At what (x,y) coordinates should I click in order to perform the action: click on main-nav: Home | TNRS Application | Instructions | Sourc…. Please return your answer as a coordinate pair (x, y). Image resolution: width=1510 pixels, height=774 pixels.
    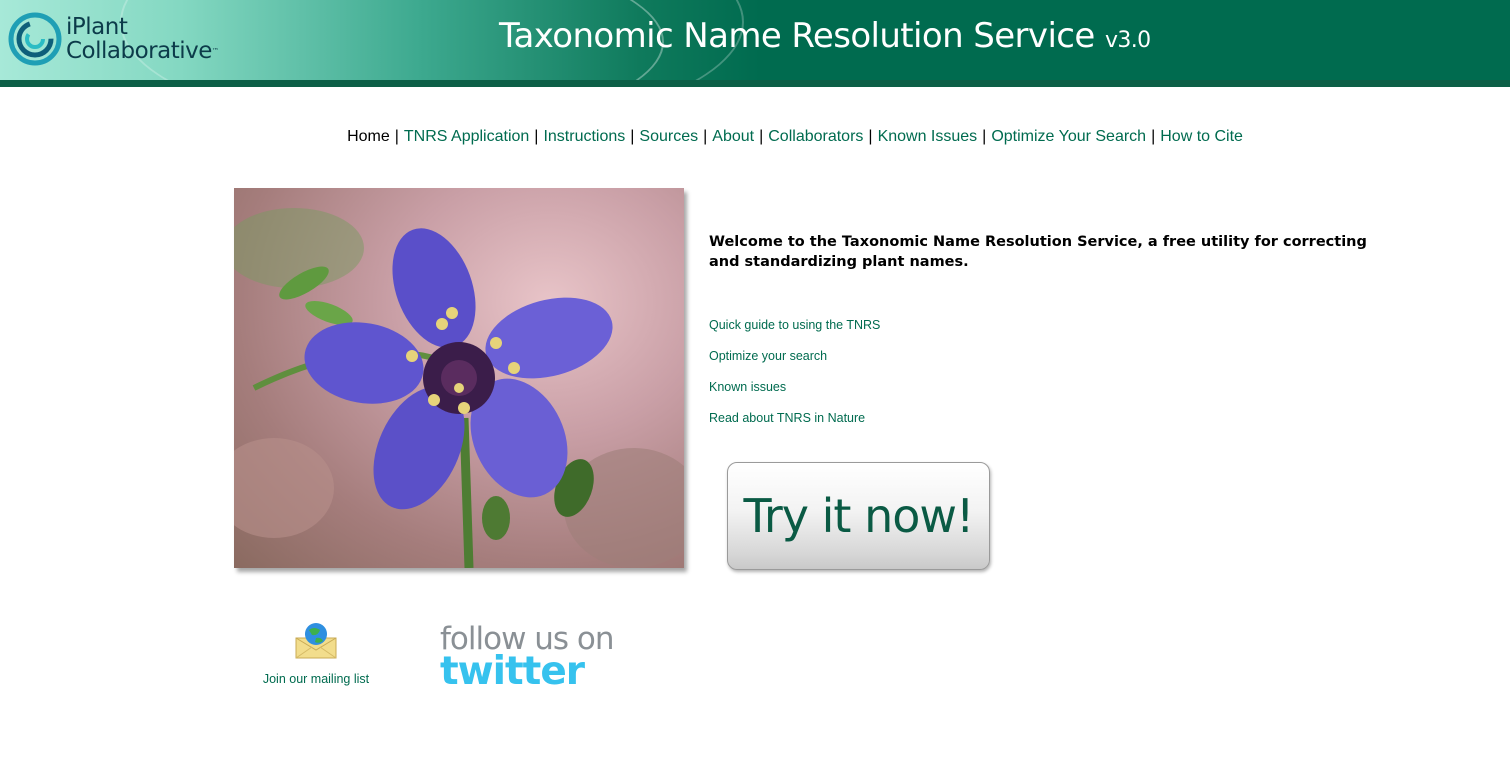
    Looking at the image, I should click on (755, 137).